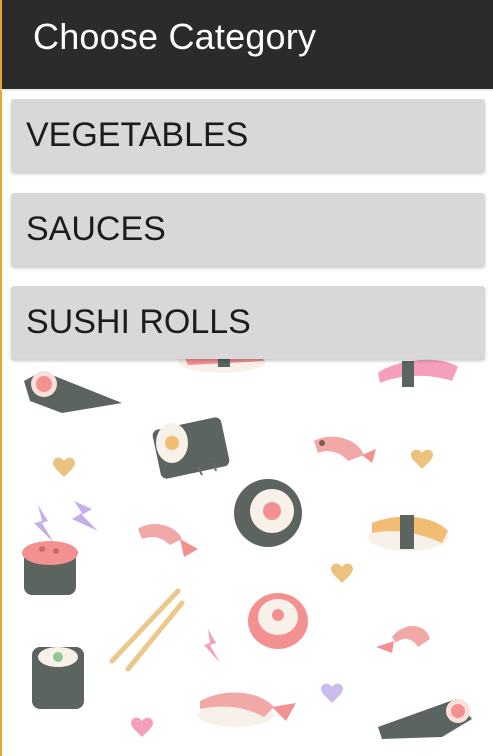 The width and height of the screenshot is (493, 756). Describe the element at coordinates (248, 135) in the screenshot. I see `category-button-vegetables: VEGETABLES` at that location.